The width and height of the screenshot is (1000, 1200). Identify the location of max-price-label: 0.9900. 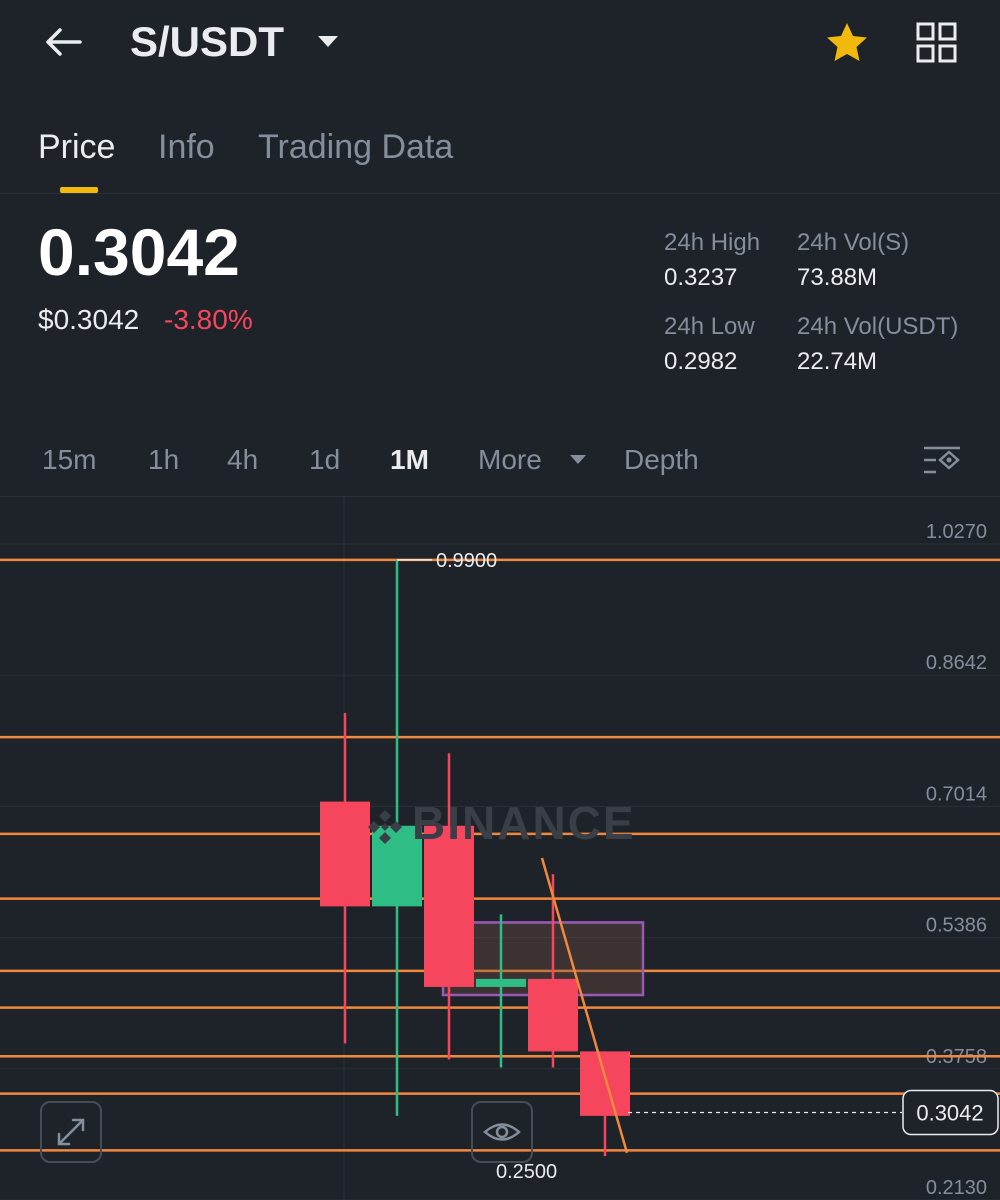
(466, 561).